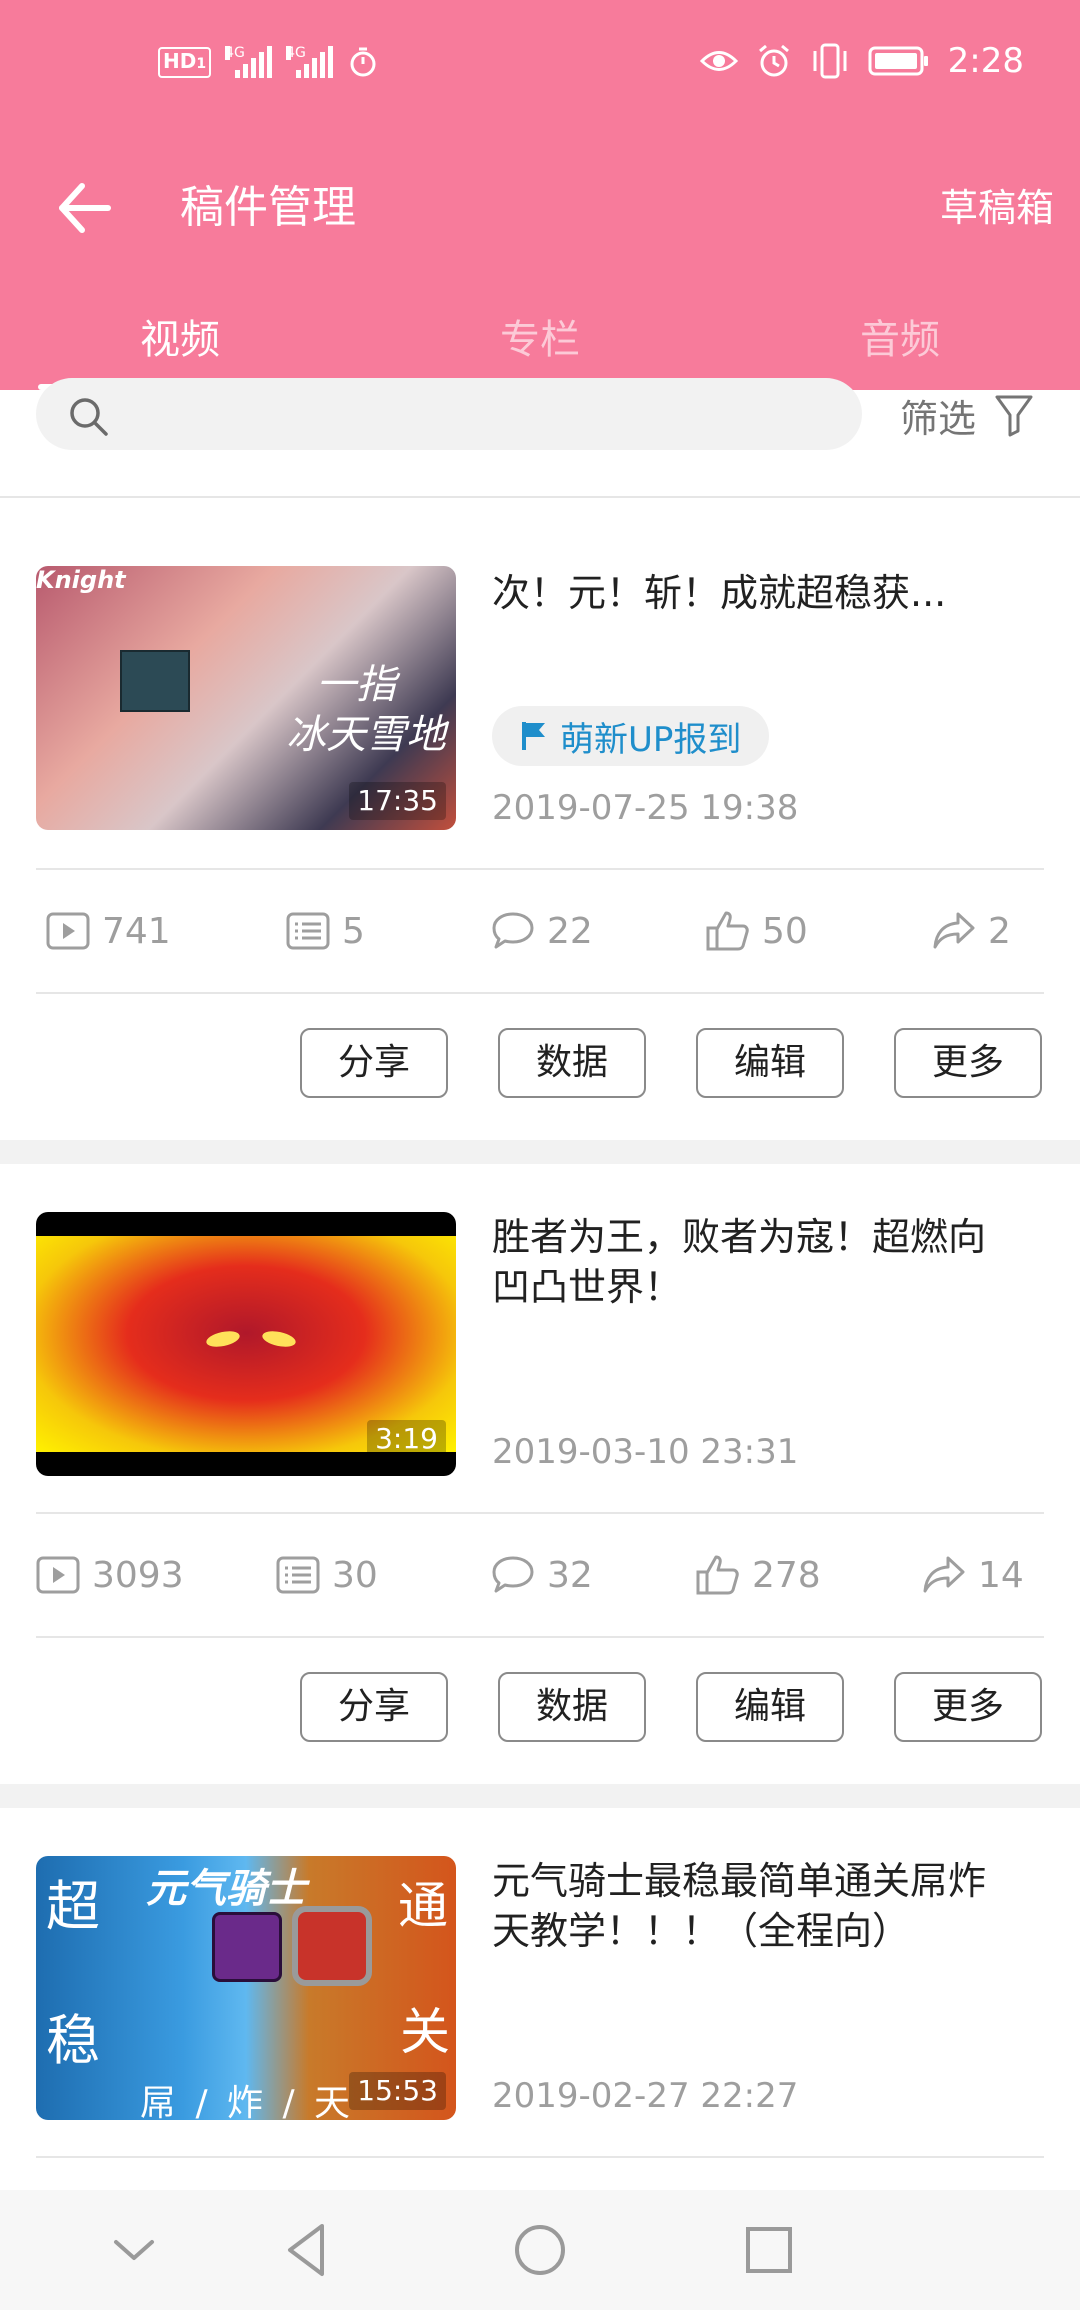 This screenshot has height=2310, width=1080. Describe the element at coordinates (938, 418) in the screenshot. I see `filter-label: 筛选` at that location.